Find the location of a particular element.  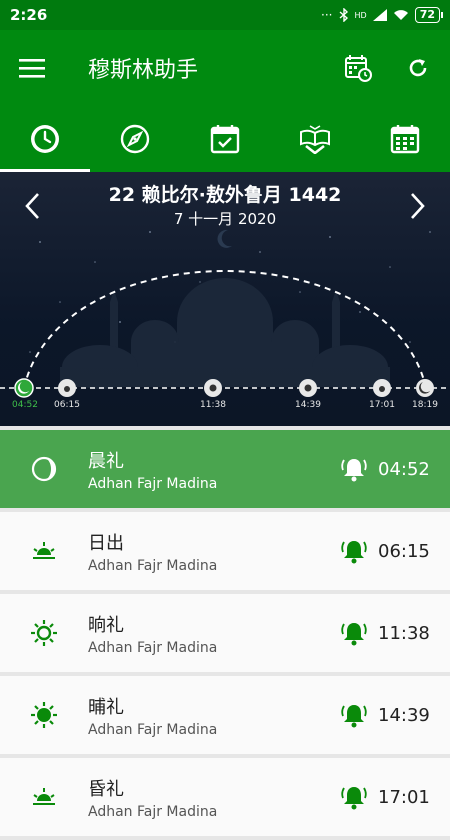

bluetooth-icon is located at coordinates (343, 15).